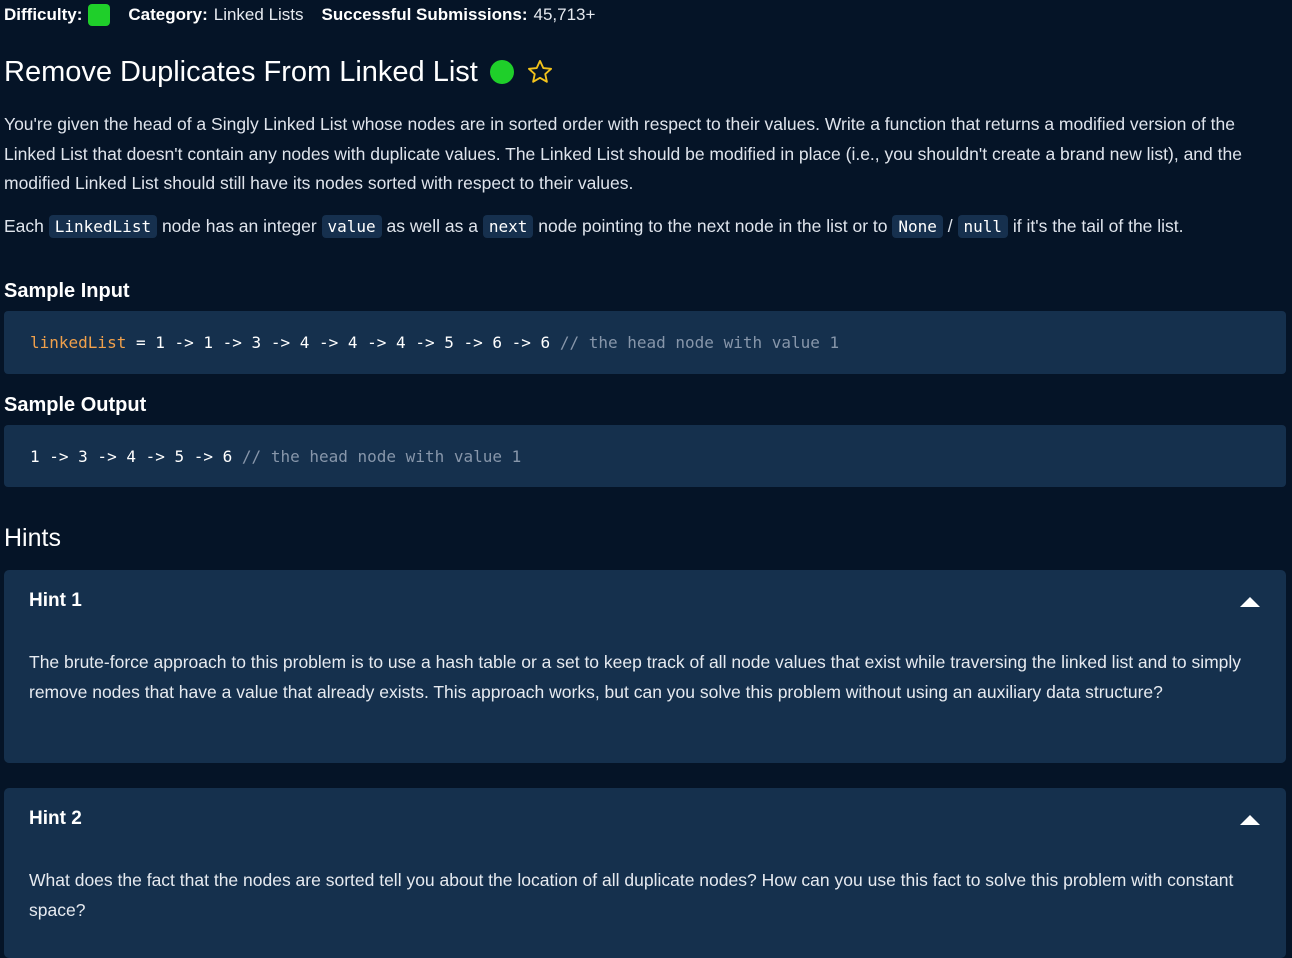 The width and height of the screenshot is (1292, 958). Describe the element at coordinates (78, 342) in the screenshot. I see `code-variable: linkedList` at that location.